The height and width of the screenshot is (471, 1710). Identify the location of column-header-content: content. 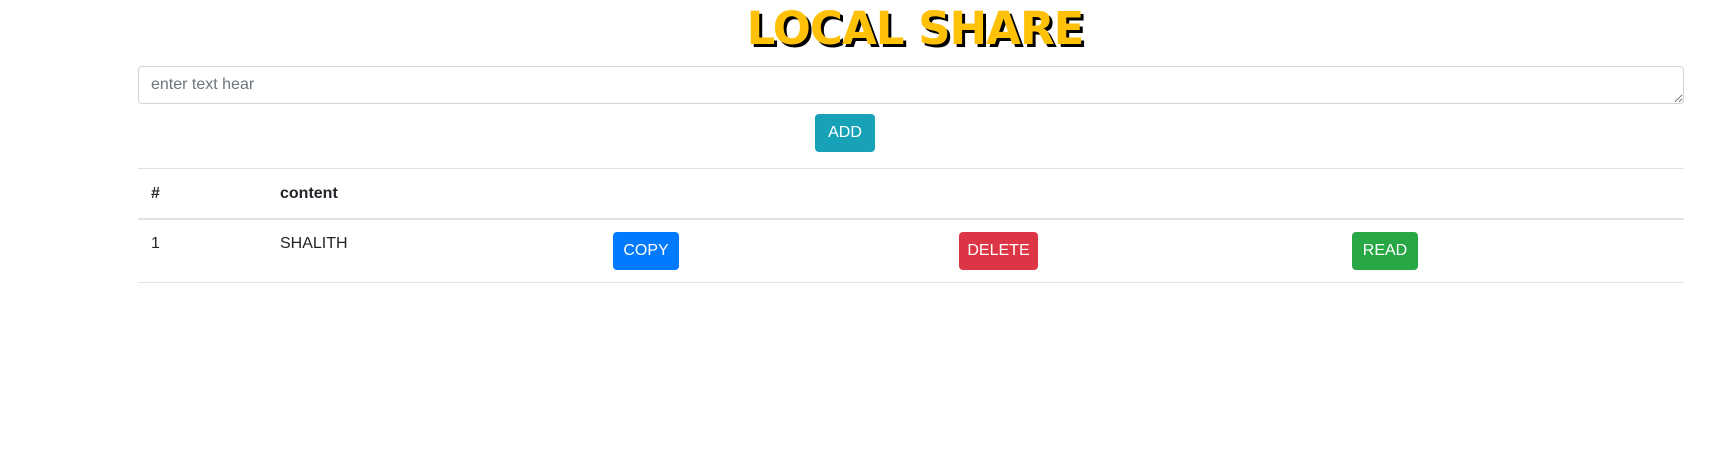
(309, 193).